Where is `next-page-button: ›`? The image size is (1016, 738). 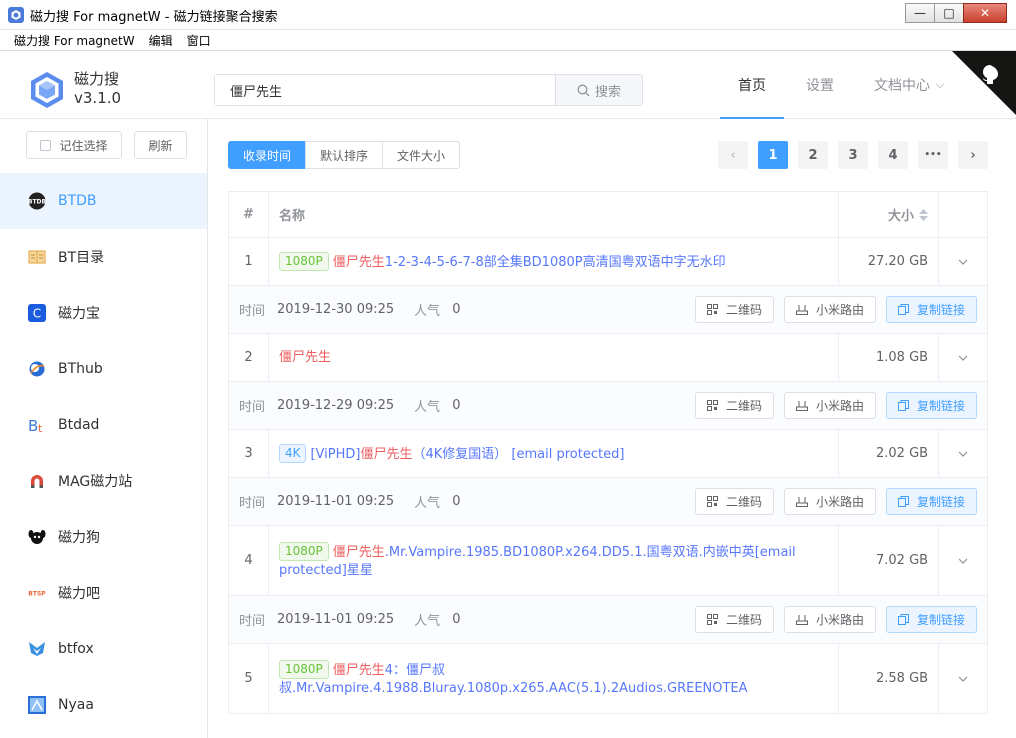 next-page-button: › is located at coordinates (973, 155).